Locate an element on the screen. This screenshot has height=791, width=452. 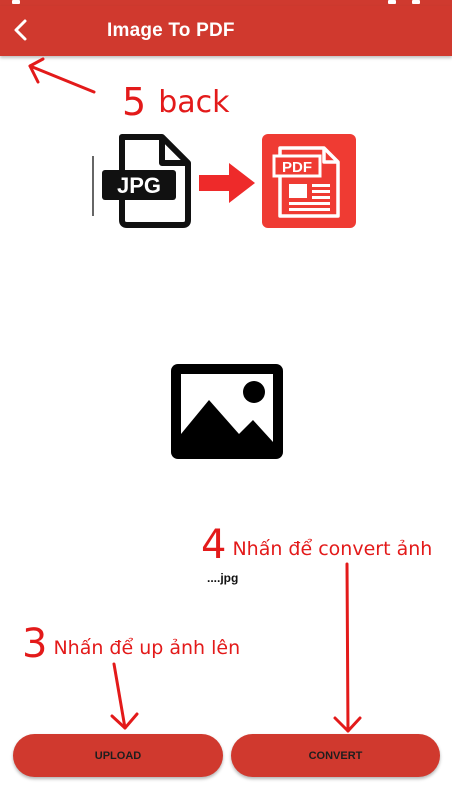
annotation-text: Nhấn để convert ảnh is located at coordinates (332, 549).